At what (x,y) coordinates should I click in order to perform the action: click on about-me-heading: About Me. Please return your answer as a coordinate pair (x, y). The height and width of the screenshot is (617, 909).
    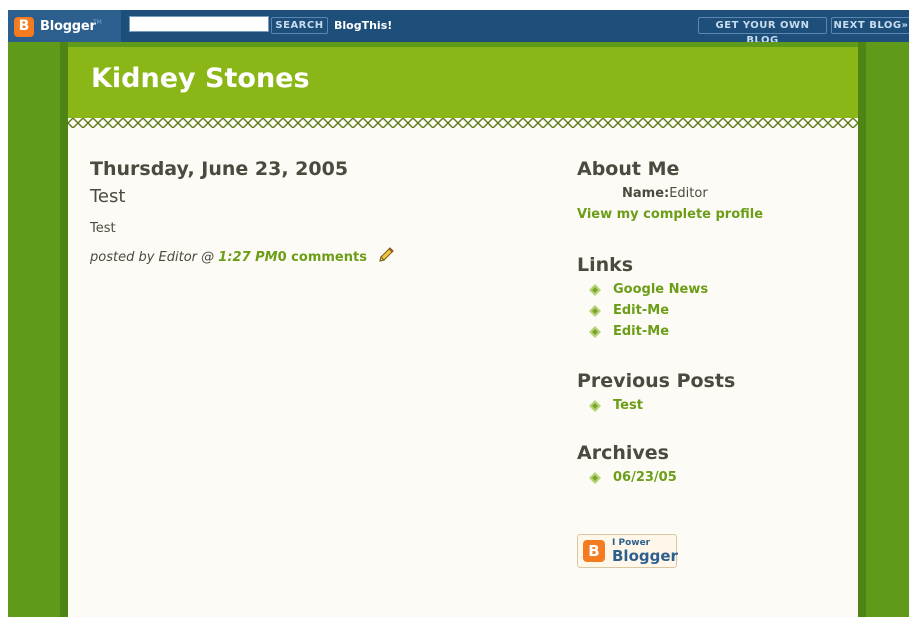
    Looking at the image, I should click on (628, 169).